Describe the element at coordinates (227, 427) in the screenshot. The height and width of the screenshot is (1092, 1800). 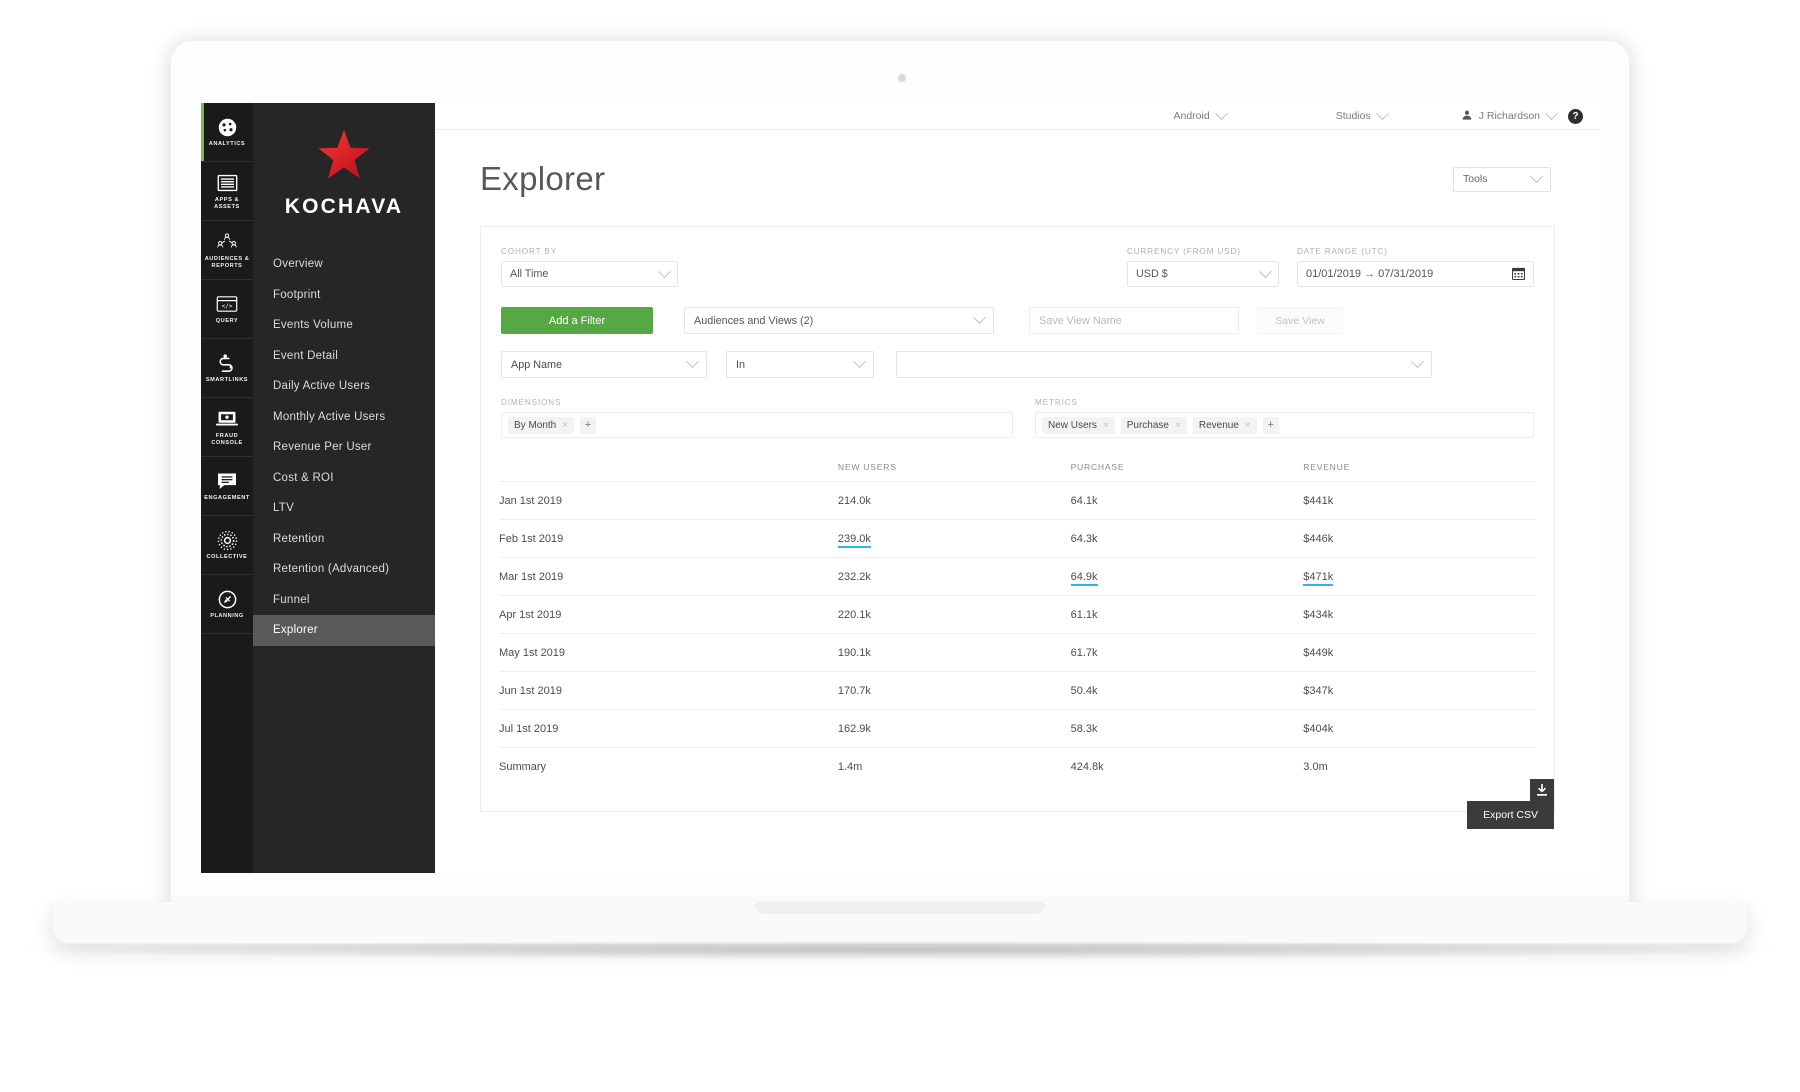
I see `rail-item-fraud-console: FRAUD CONSOLE` at that location.